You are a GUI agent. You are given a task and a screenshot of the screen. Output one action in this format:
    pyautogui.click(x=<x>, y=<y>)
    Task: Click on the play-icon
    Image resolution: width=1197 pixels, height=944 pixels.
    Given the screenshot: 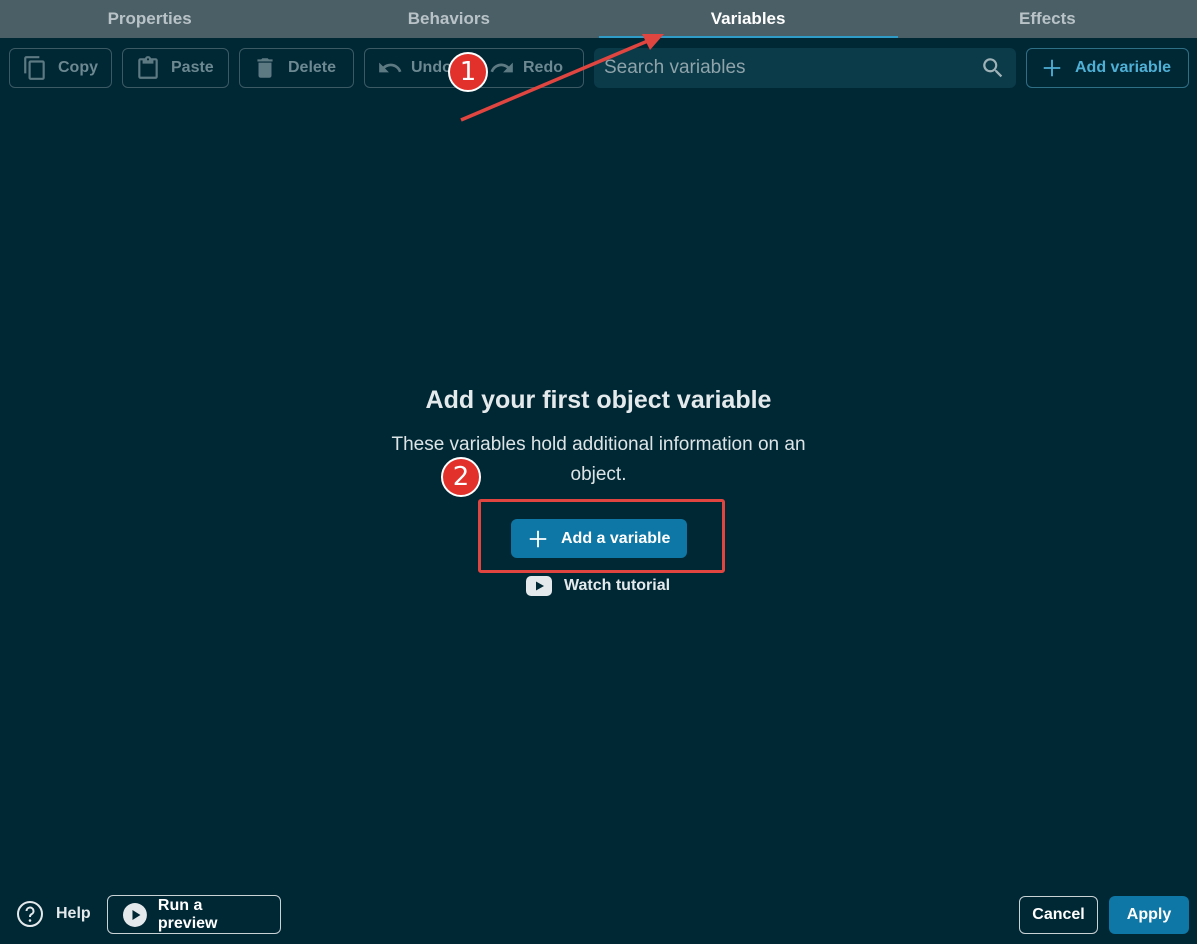 What is the action you would take?
    pyautogui.click(x=134, y=914)
    